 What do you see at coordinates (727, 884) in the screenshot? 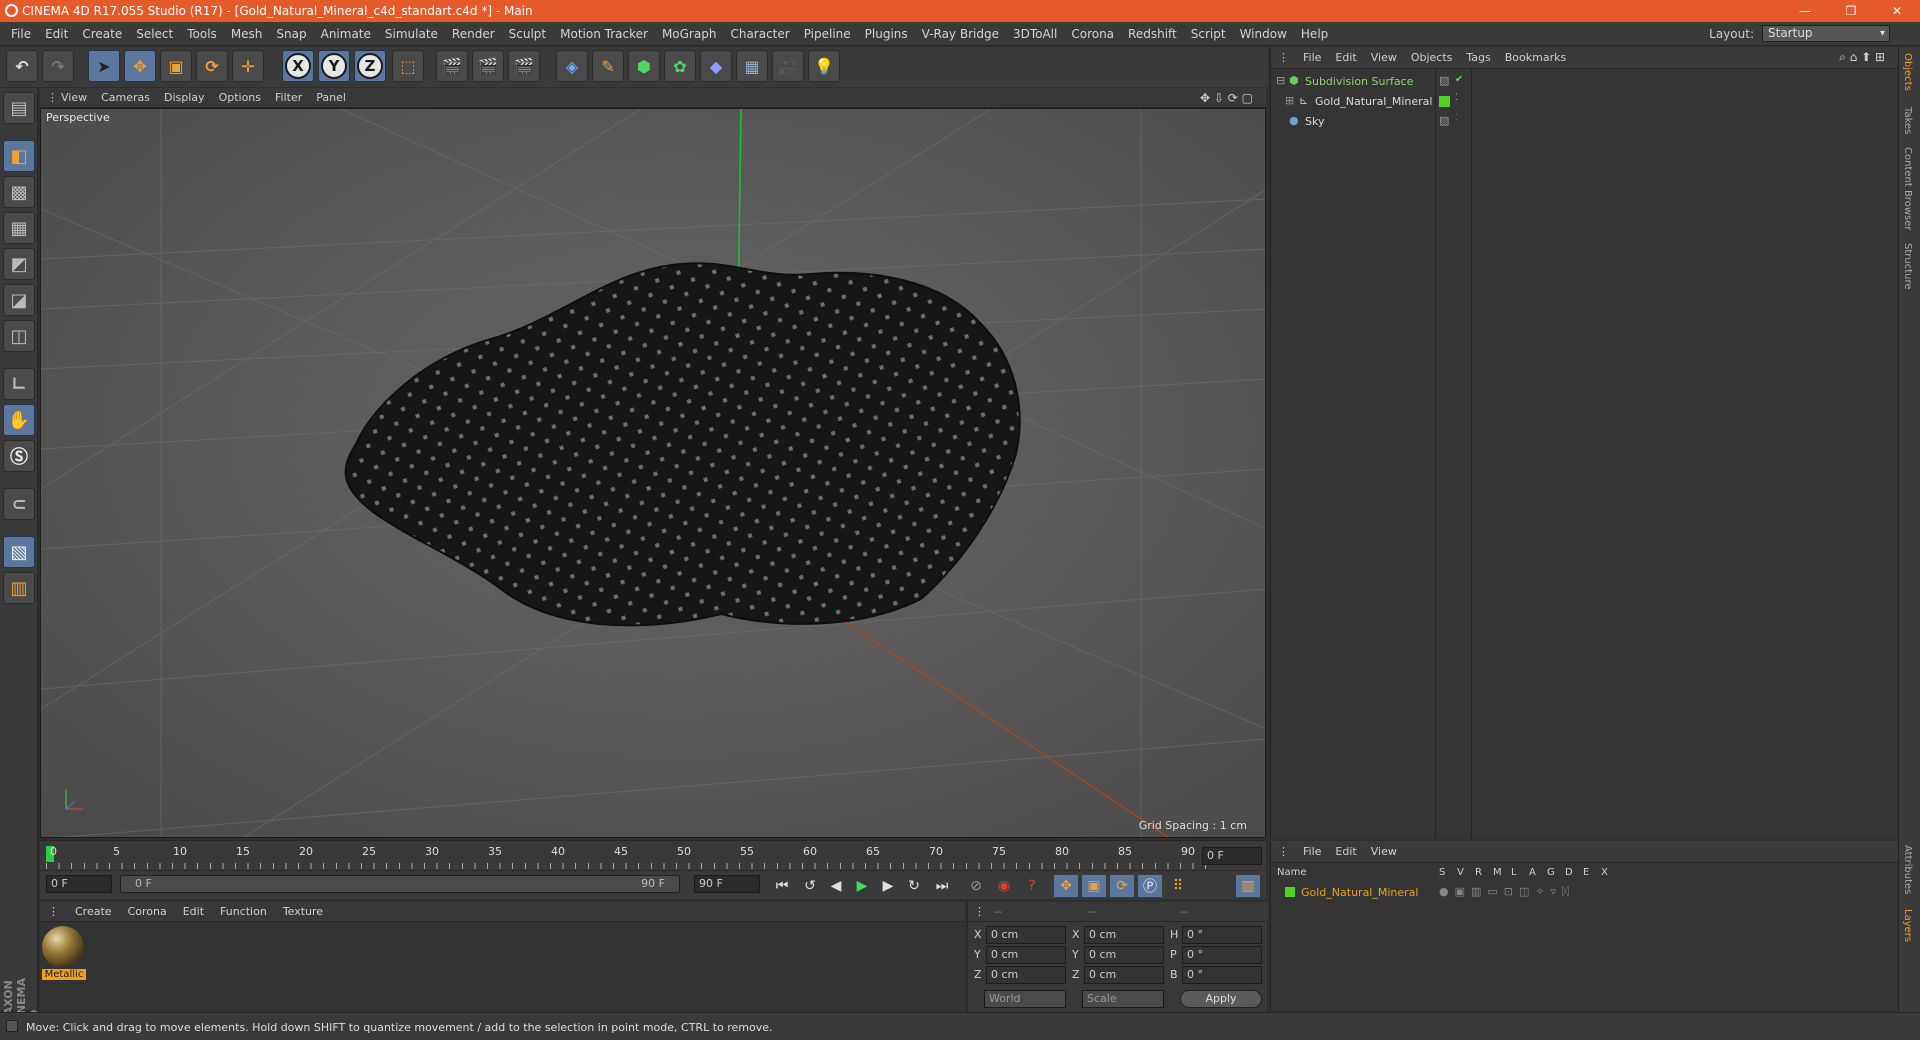
I see `end-frame-field: 90 F` at bounding box center [727, 884].